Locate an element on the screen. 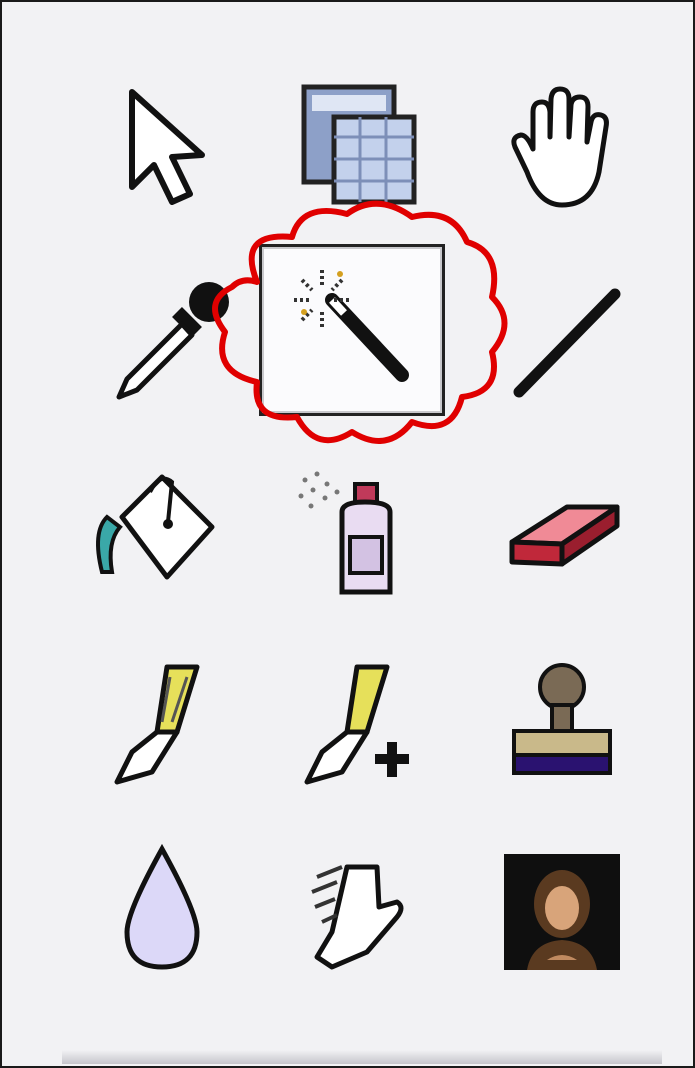 This screenshot has height=1068, width=695. stamp-tool-button is located at coordinates (562, 717).